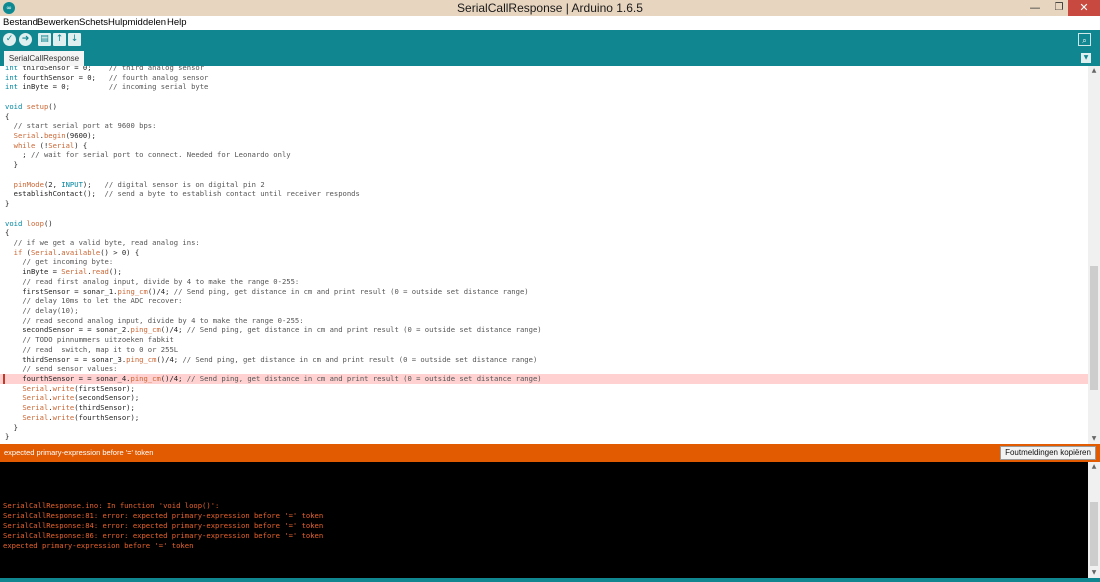 The image size is (1100, 582). I want to click on close-button: ✕, so click(1084, 8).